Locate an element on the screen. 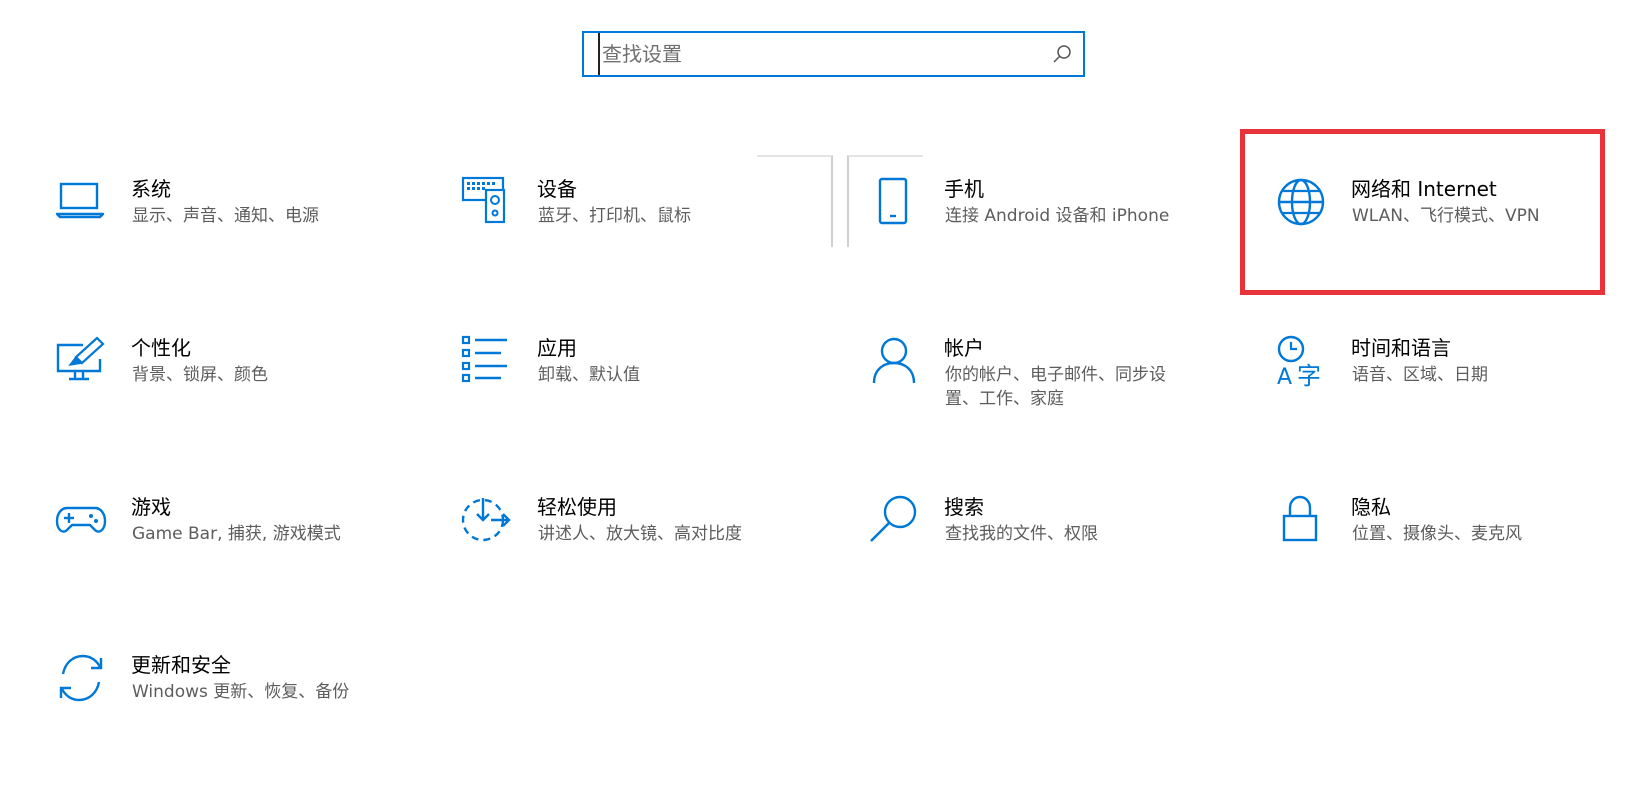 This screenshot has width=1637, height=798. tile-phone: 手机 连接 Android 设备和 iPhone is located at coordinates (1058, 231).